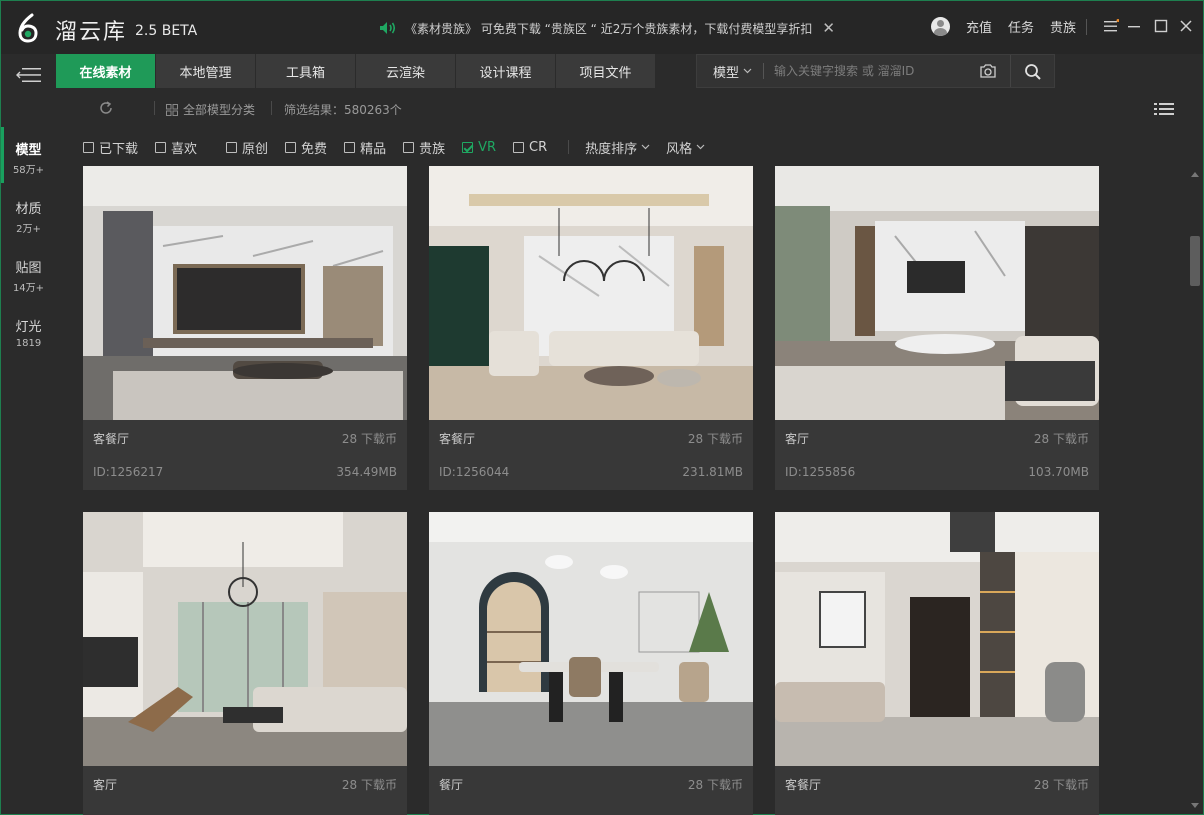 The image size is (1204, 815). What do you see at coordinates (474, 472) in the screenshot?
I see `asset-id: ID:1256044` at bounding box center [474, 472].